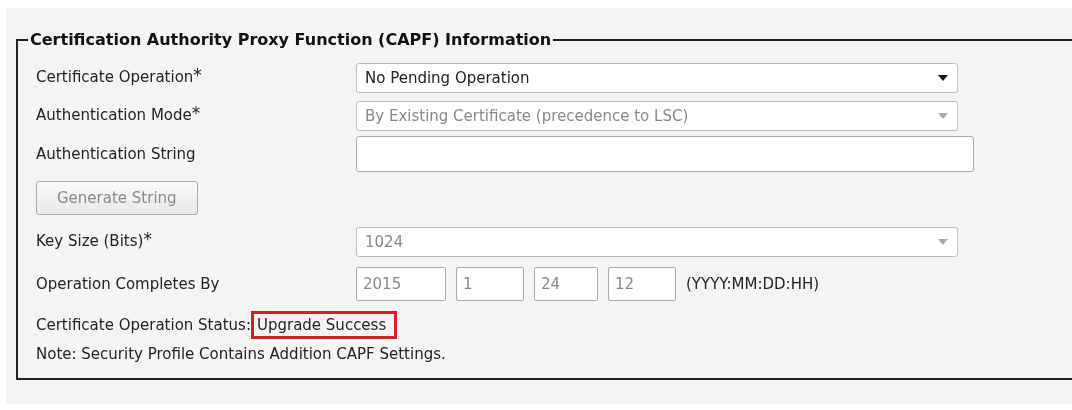 The image size is (1072, 410). I want to click on format-hint: (YYYY:MM:DD:HH), so click(753, 284).